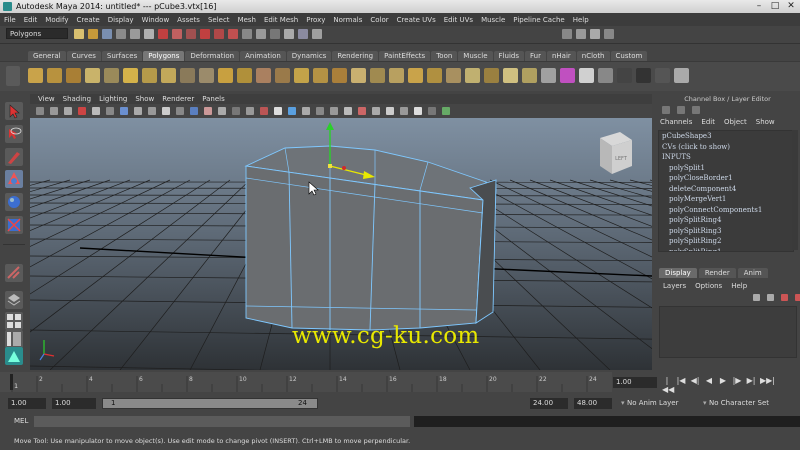 The width and height of the screenshot is (800, 450). What do you see at coordinates (289, 34) in the screenshot?
I see `render-icon` at bounding box center [289, 34].